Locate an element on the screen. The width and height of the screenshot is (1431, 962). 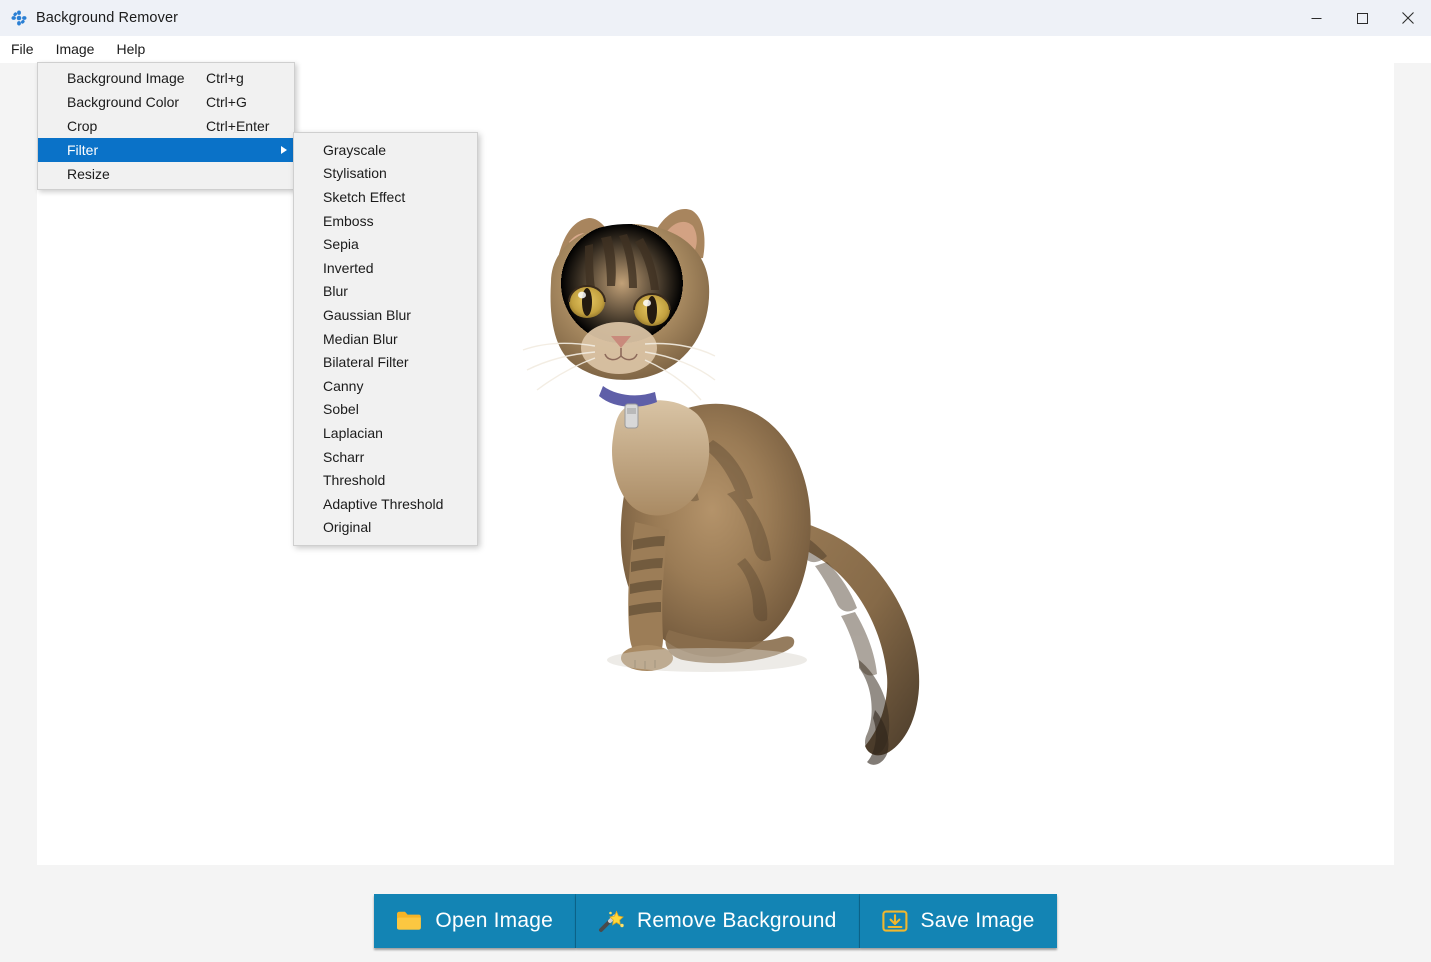
filter-item-label: Bilateral Filter is located at coordinates (366, 362).